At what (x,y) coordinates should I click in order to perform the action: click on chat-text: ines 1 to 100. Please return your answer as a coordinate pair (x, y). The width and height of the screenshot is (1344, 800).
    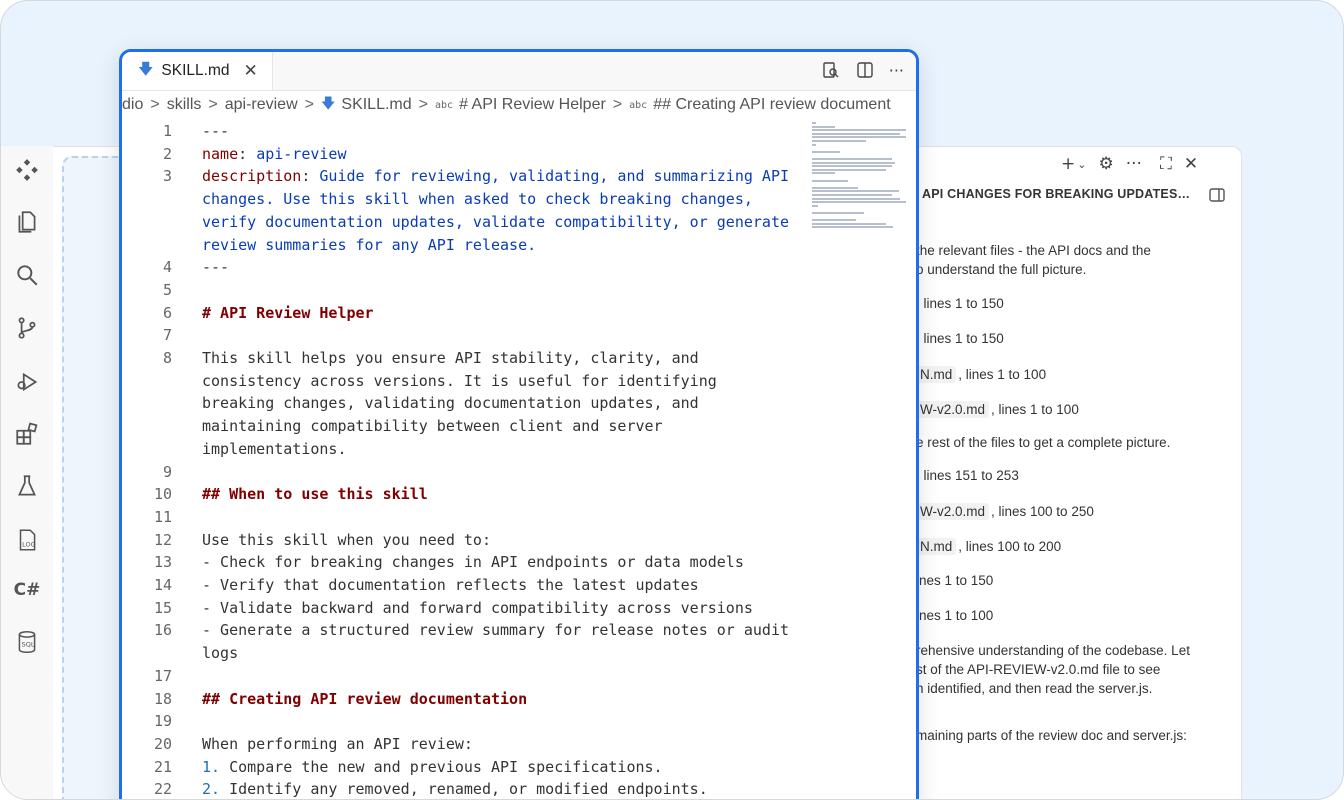
    Looking at the image, I should click on (955, 615).